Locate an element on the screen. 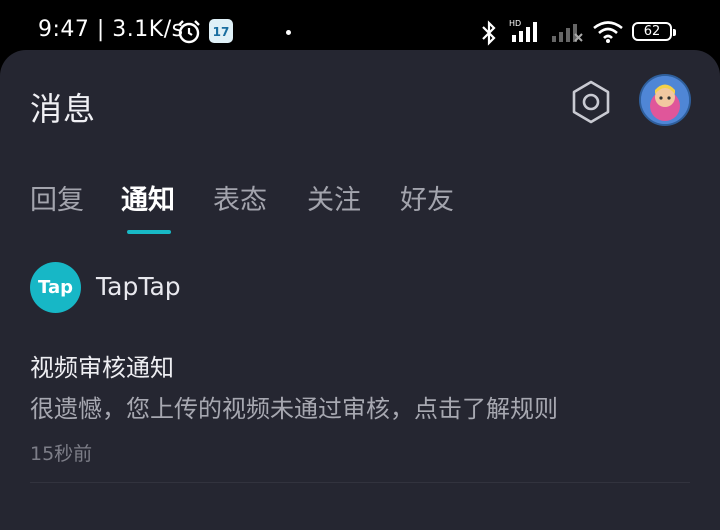 The image size is (720, 530). notification-title: 视频审核通知 is located at coordinates (102, 368).